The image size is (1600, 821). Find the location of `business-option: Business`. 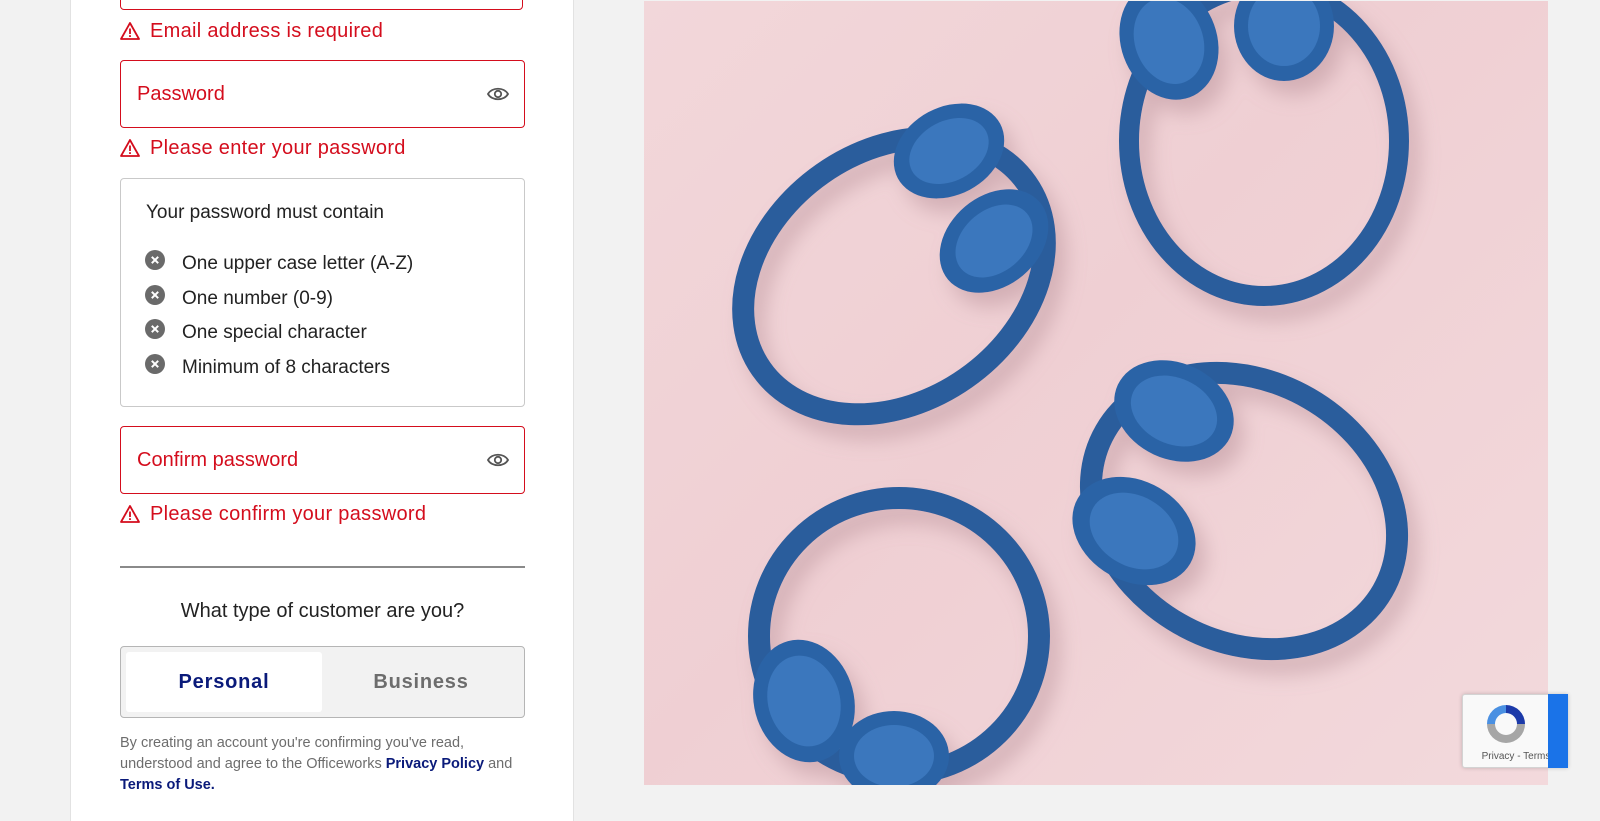

business-option: Business is located at coordinates (421, 682).